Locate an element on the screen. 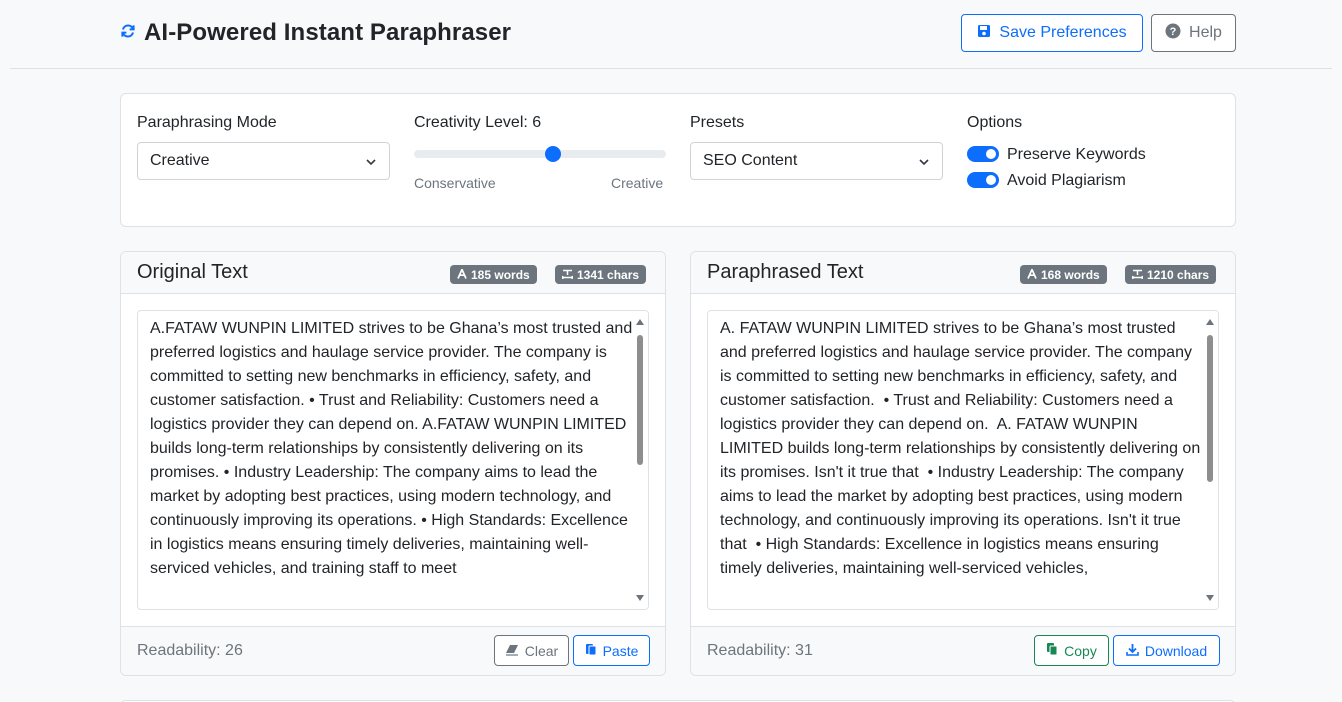 This screenshot has width=1342, height=702. char-count-text: 1341 chars is located at coordinates (608, 274).